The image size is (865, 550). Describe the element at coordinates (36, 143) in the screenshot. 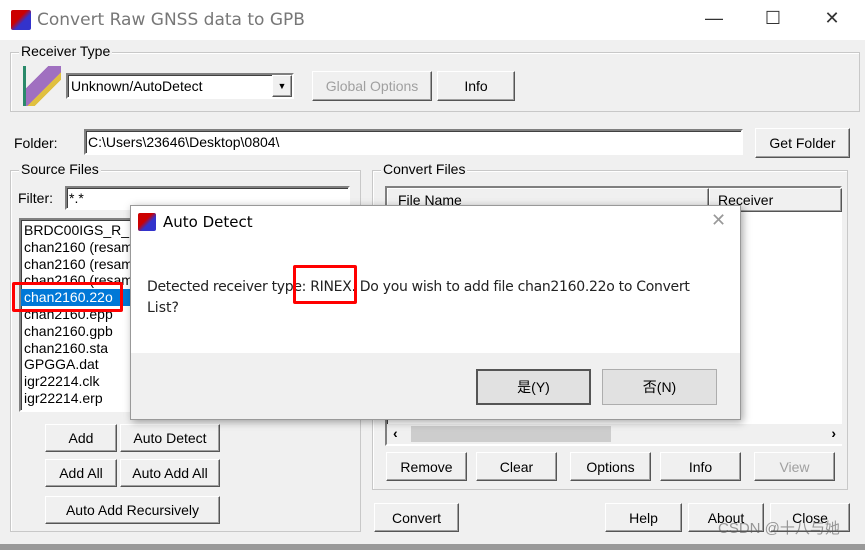

I see `folder-label: Folder:` at that location.